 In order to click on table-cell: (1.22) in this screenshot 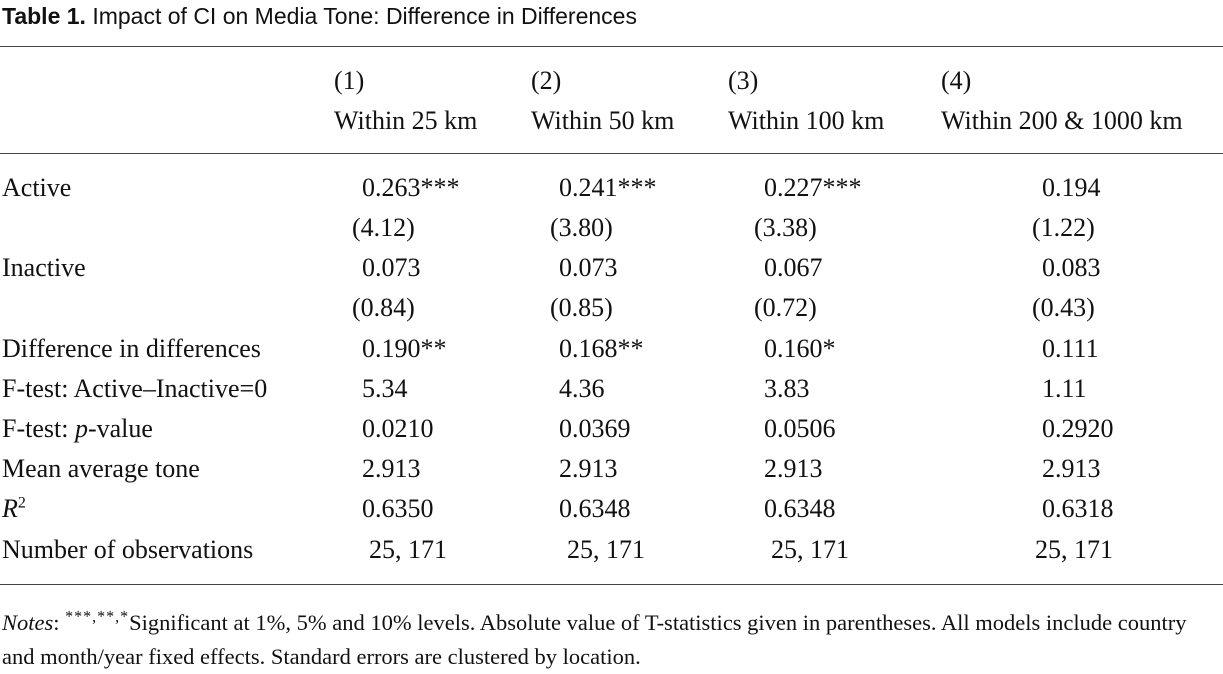, I will do `click(1063, 227)`.